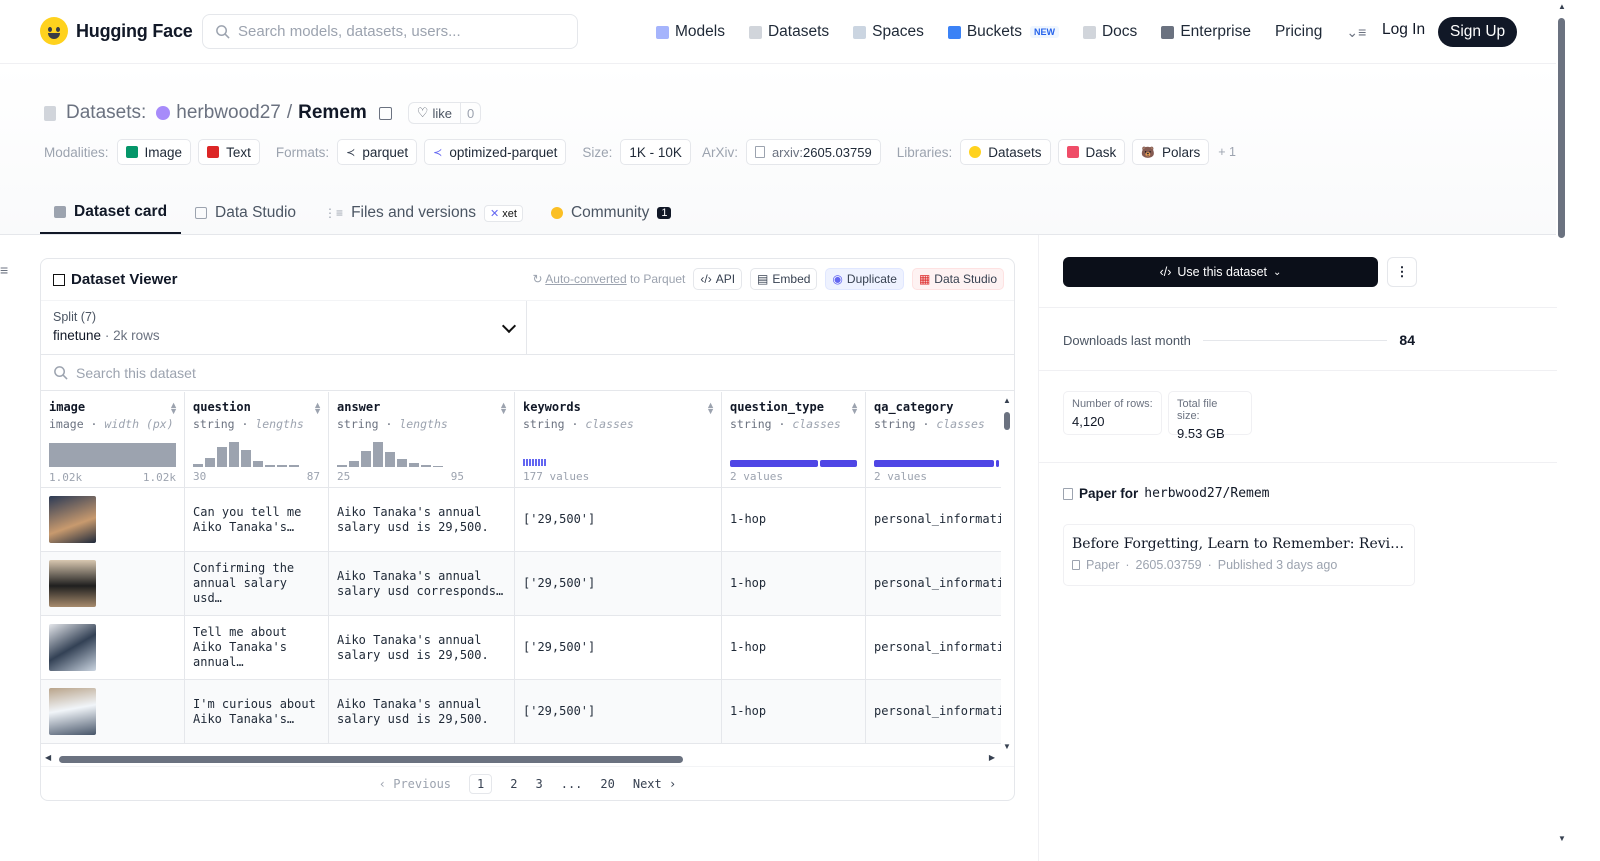 Image resolution: width=1600 pixels, height=861 pixels. Describe the element at coordinates (415, 784) in the screenshot. I see `previous-page-button: ‹ Previous` at that location.